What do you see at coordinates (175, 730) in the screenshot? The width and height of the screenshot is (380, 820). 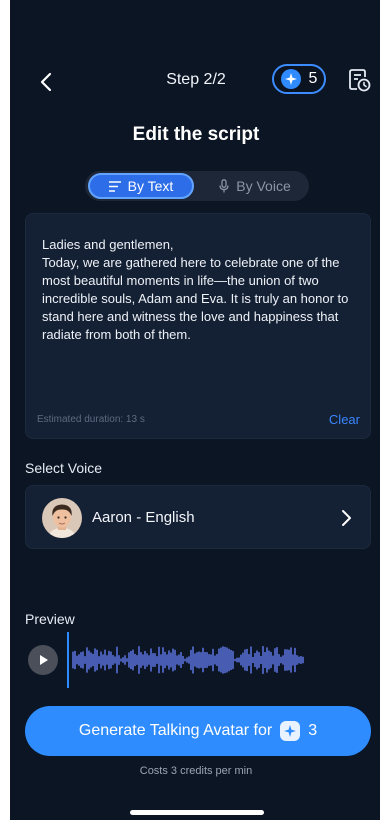 I see `generate-button-label: Generate Talking Avatar for` at bounding box center [175, 730].